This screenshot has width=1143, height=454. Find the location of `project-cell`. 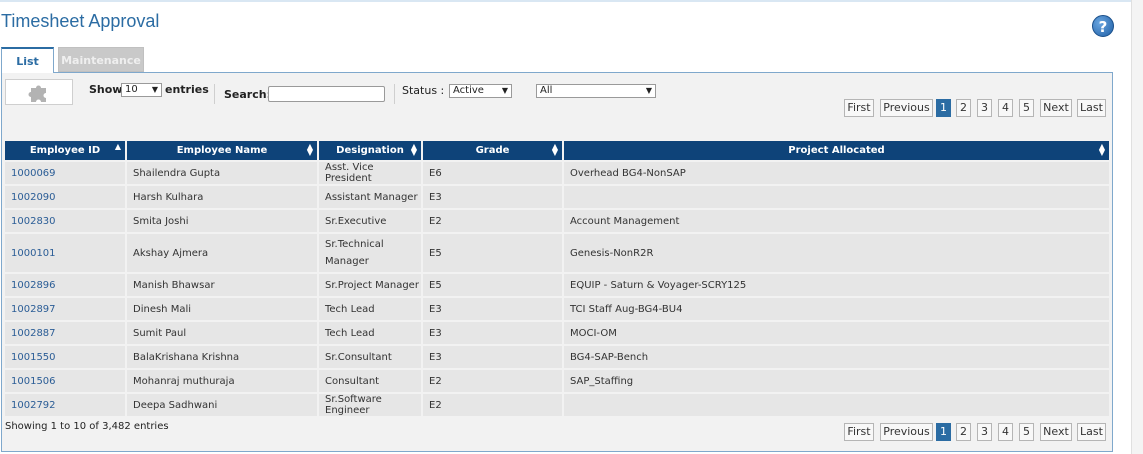

project-cell is located at coordinates (837, 404).